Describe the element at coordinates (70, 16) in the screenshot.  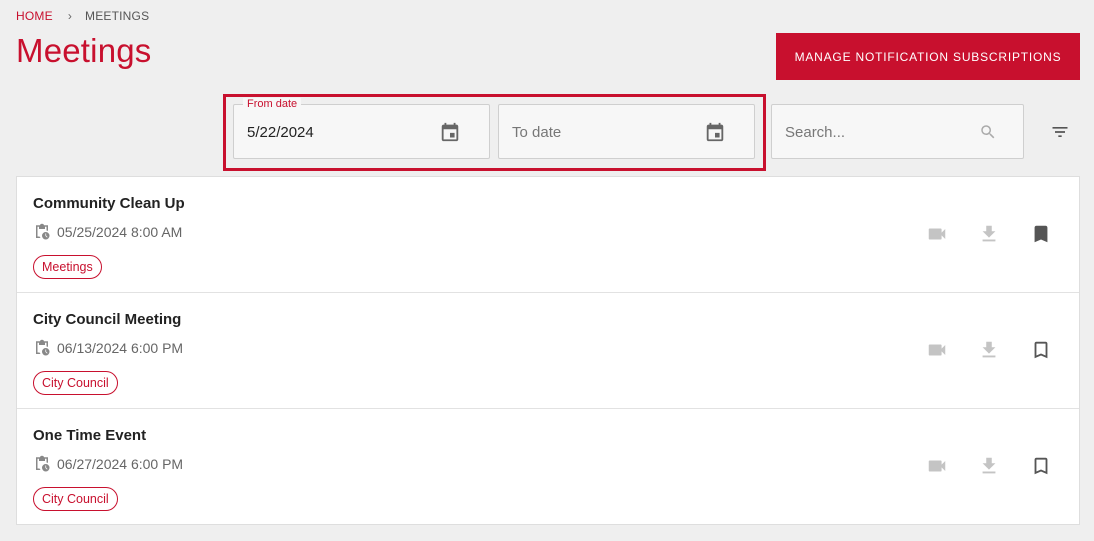
I see `chevron-right-icon: ›` at that location.